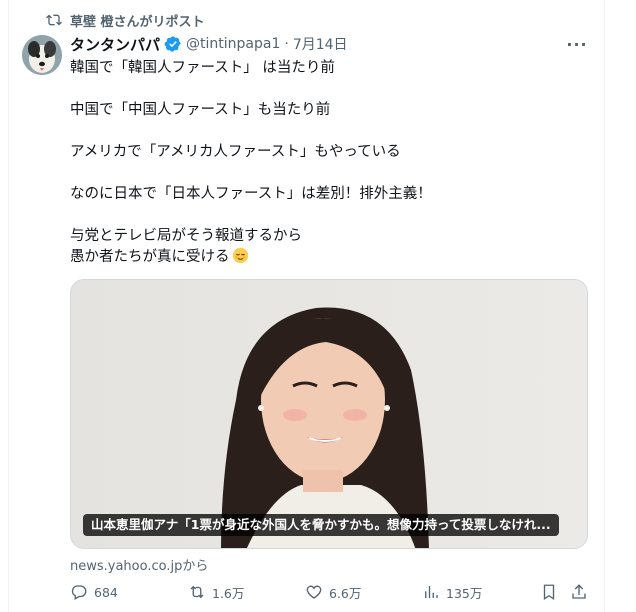 The width and height of the screenshot is (636, 612). I want to click on like-button: 6.6万, so click(333, 592).